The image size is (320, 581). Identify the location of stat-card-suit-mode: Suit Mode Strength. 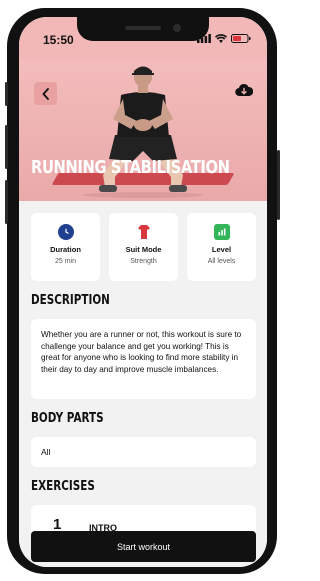
(143, 247).